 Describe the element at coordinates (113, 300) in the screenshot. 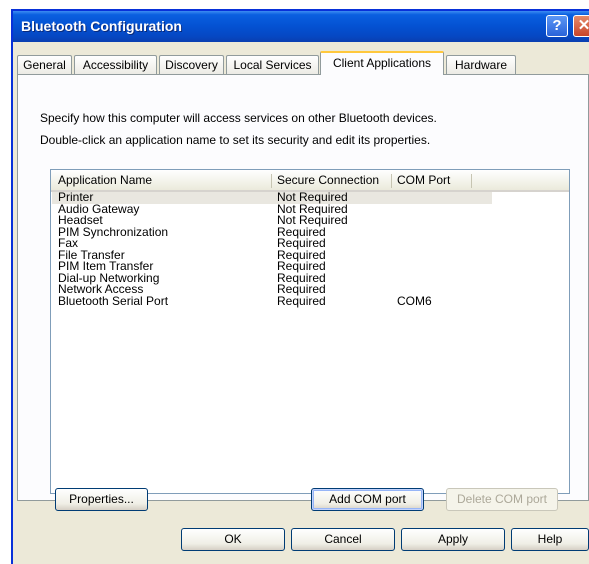

I see `application-name-cell: Bluetooth Serial Port` at that location.